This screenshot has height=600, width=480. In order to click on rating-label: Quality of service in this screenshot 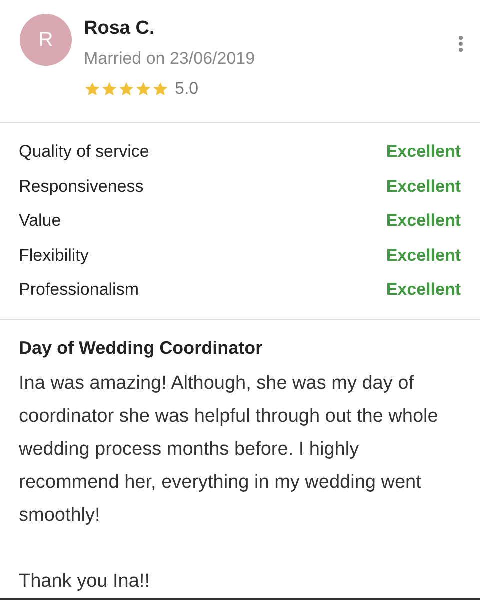, I will do `click(84, 152)`.